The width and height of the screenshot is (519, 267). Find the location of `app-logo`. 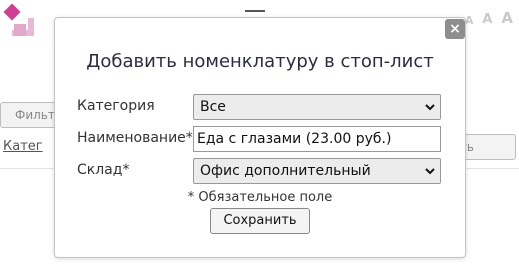

app-logo is located at coordinates (18, 20).